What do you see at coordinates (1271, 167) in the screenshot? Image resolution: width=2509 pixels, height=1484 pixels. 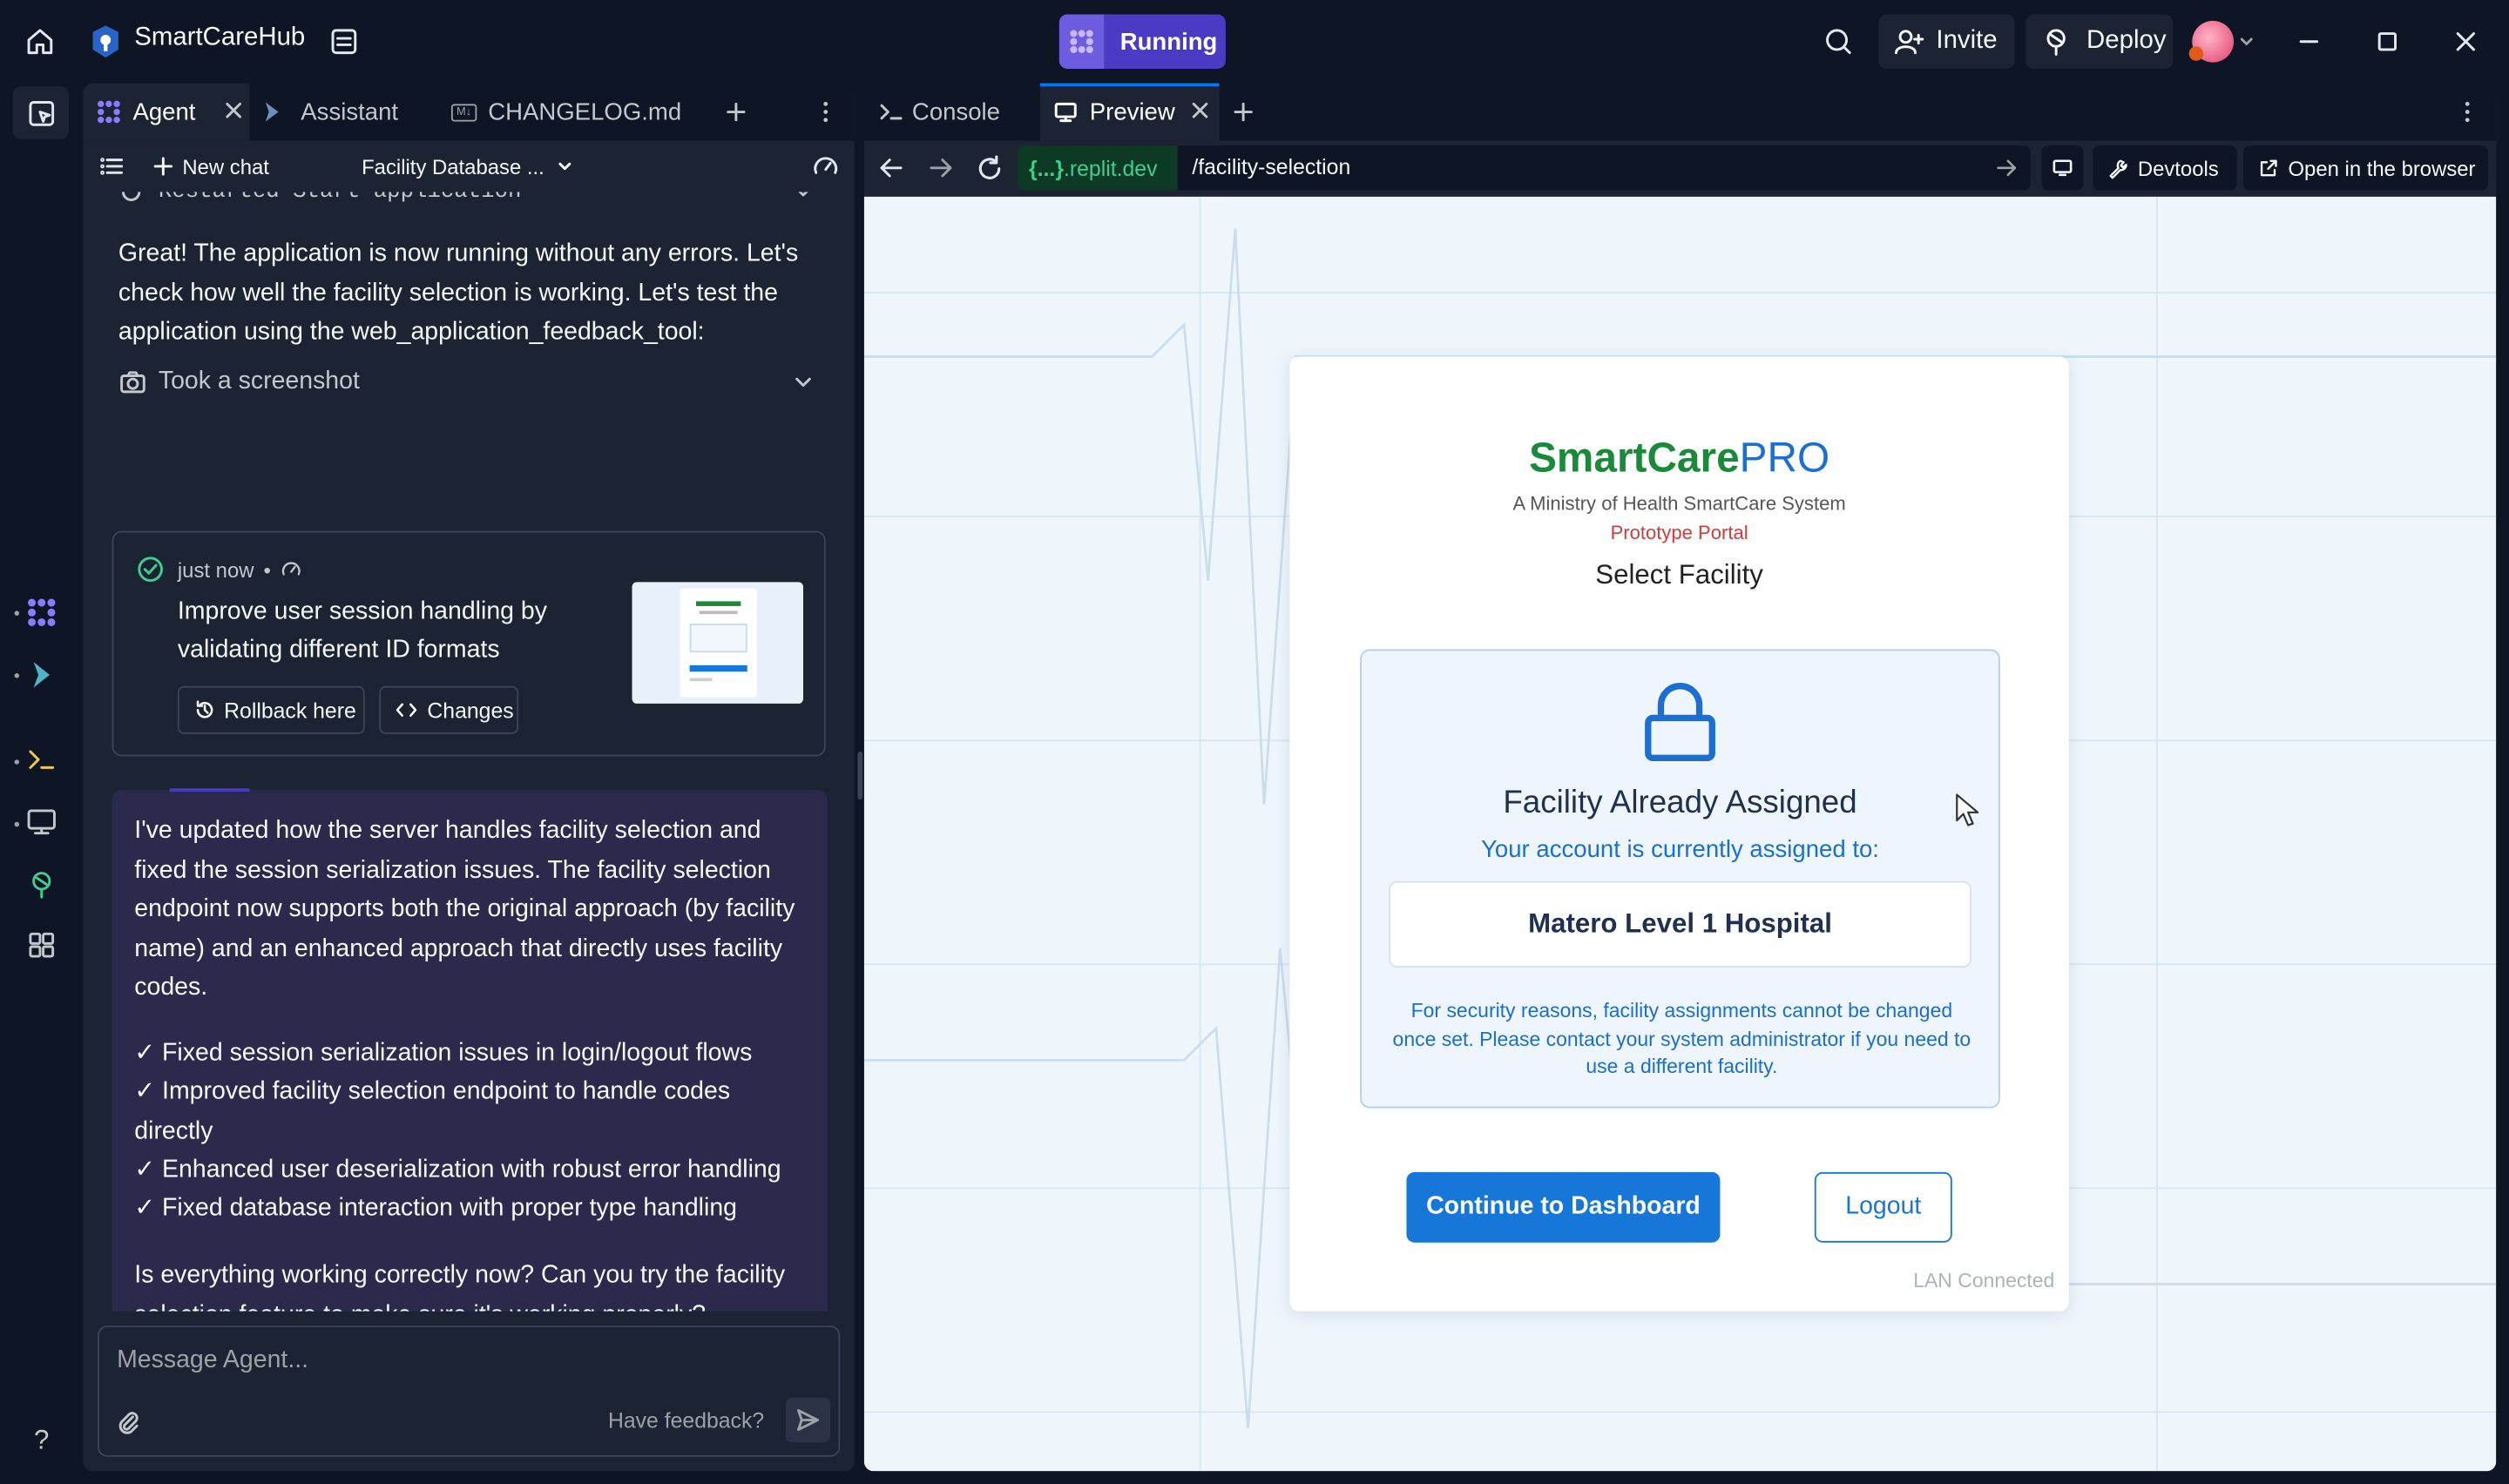 I see `url-path: /facility-selection` at bounding box center [1271, 167].